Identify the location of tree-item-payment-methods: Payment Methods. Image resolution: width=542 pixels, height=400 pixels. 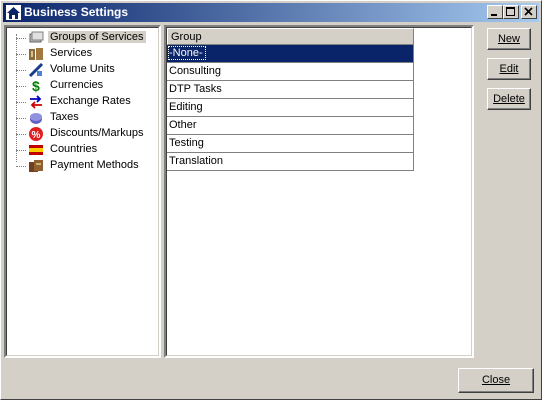
(82, 166).